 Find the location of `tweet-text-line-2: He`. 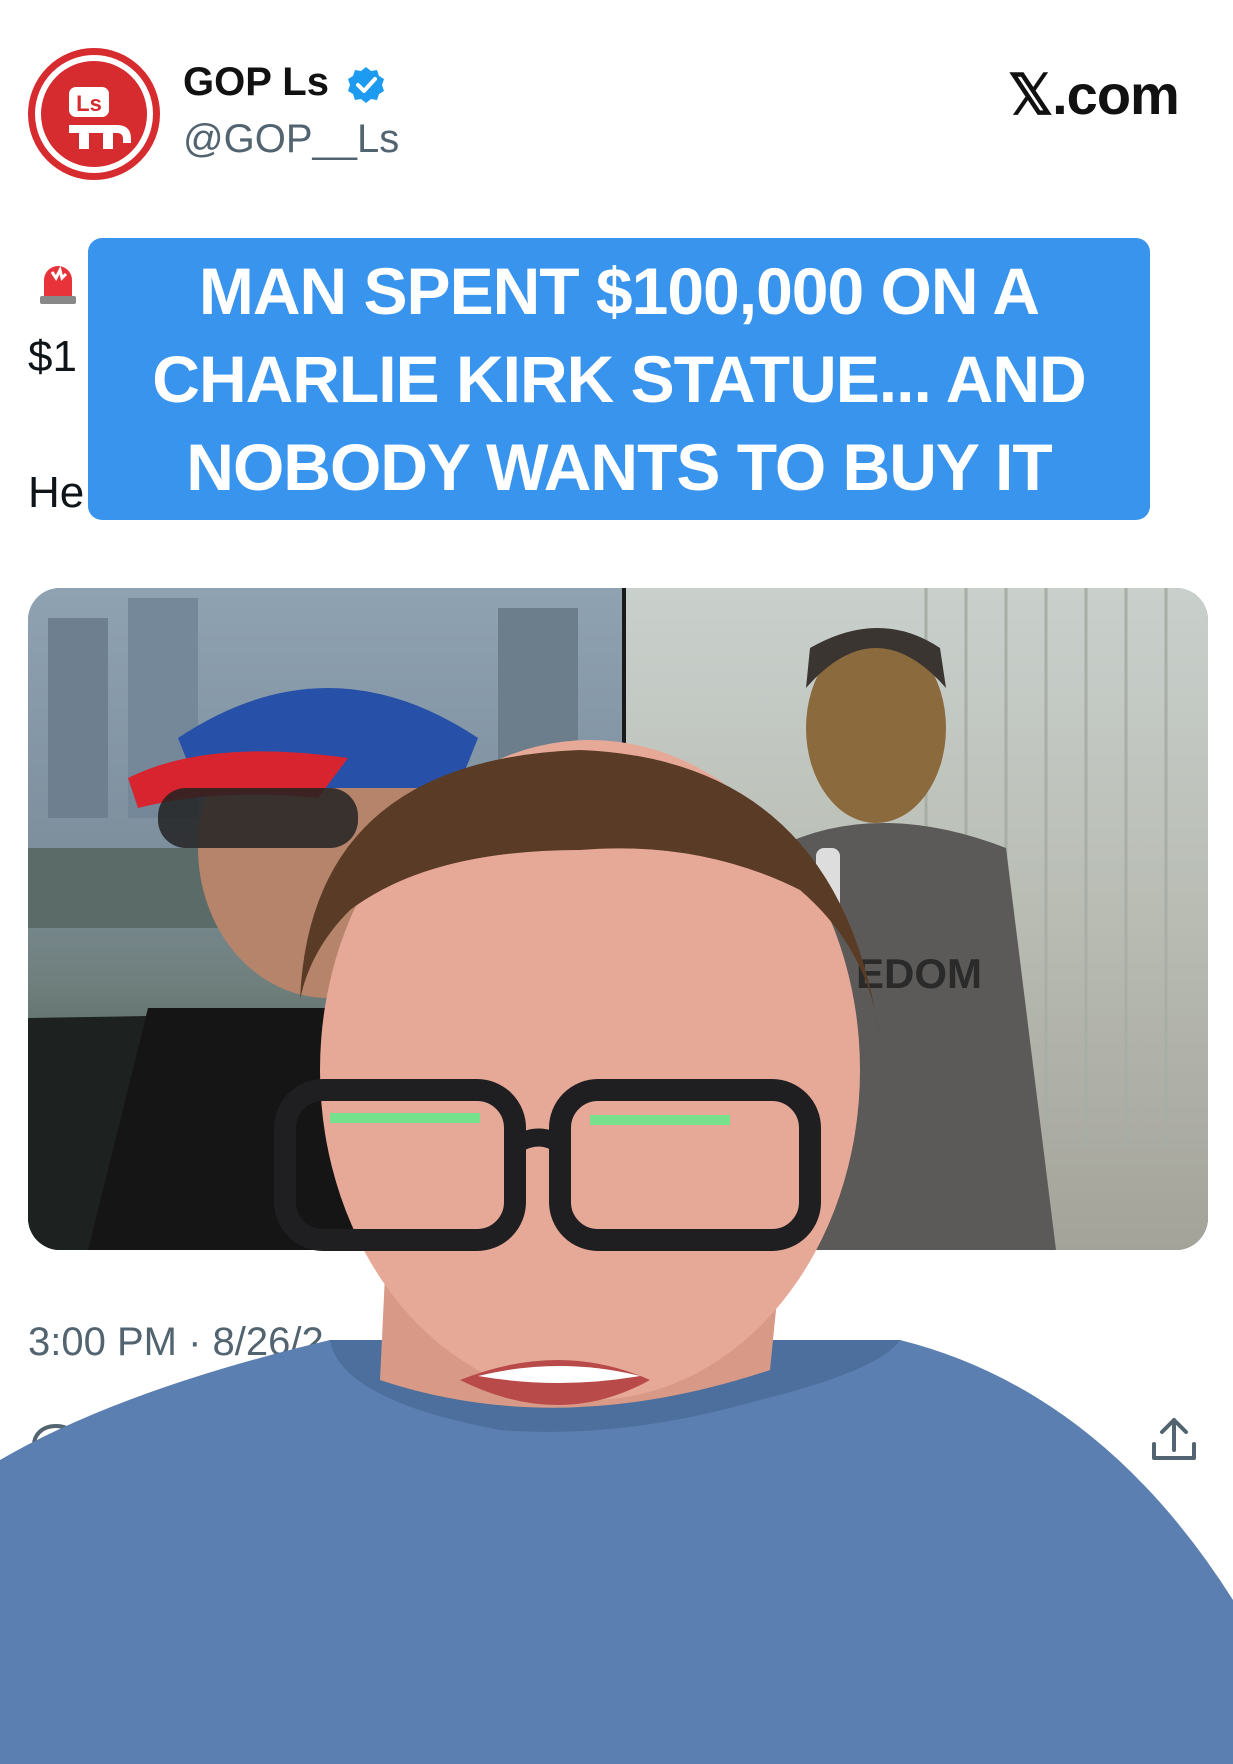

tweet-text-line-2: He is located at coordinates (56, 492).